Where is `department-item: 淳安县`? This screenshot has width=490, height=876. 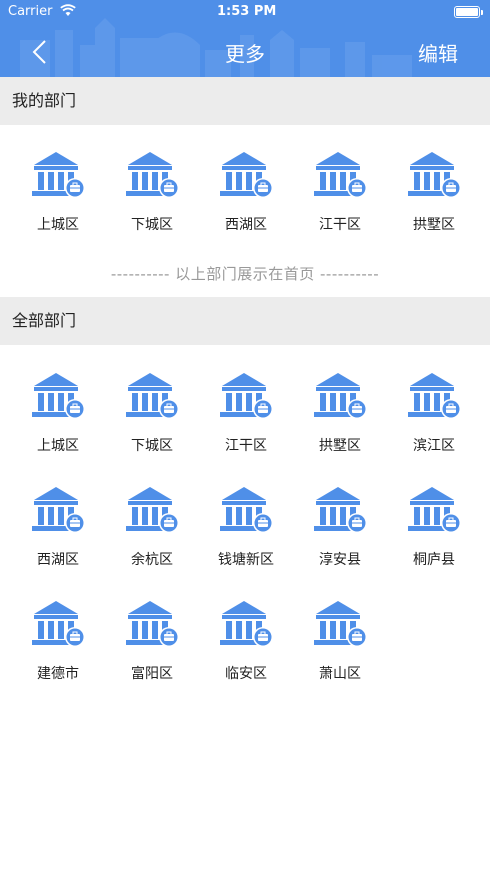
department-item: 淳安县 is located at coordinates (337, 535).